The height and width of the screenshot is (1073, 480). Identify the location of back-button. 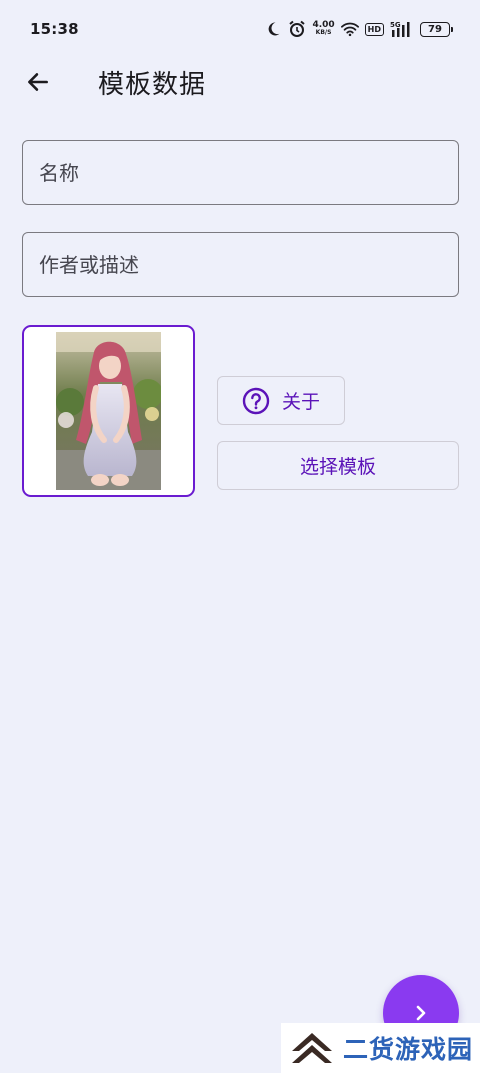
(38, 82).